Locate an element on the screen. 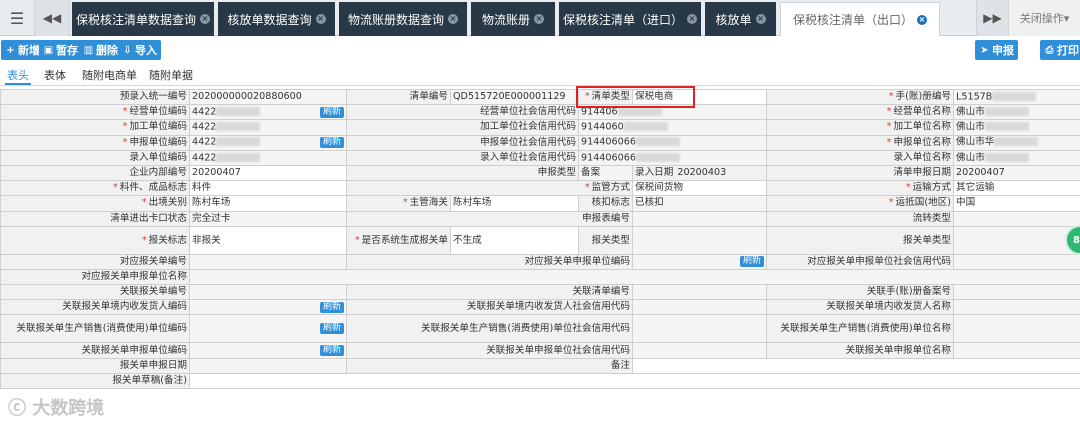 Image resolution: width=1080 pixels, height=424 pixels. assoc-producer-code-field: 刷新 is located at coordinates (268, 329).